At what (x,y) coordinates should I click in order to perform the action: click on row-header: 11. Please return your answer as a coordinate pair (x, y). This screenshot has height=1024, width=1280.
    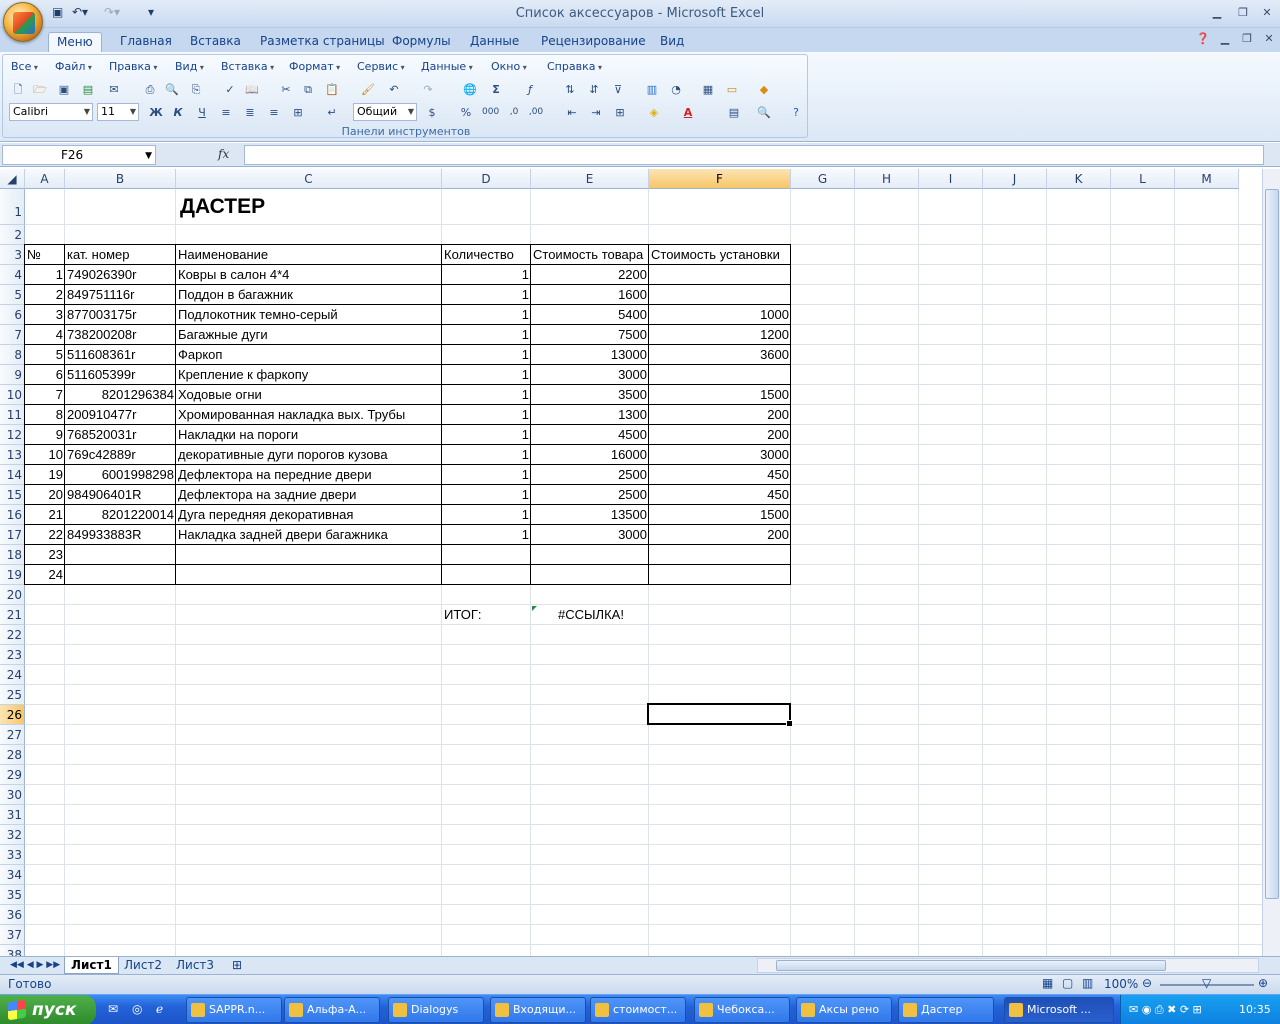
    Looking at the image, I should click on (12, 415).